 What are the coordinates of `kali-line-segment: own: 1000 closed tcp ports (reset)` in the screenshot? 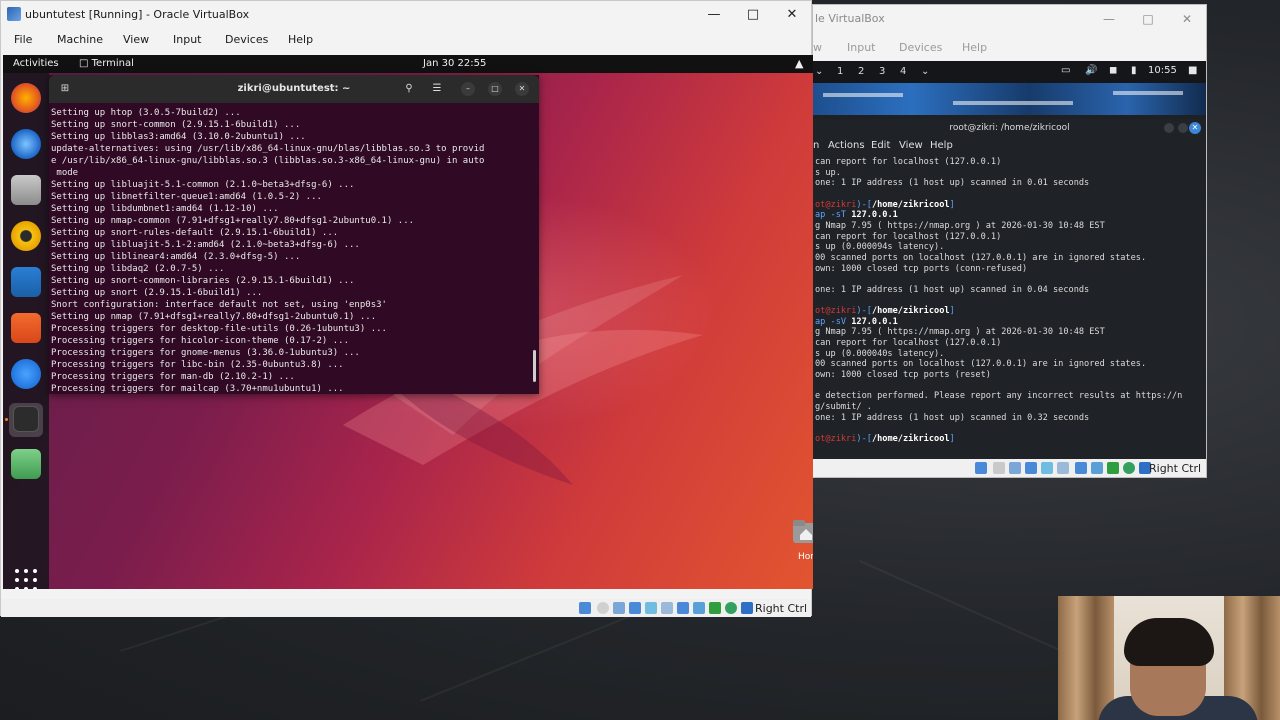 It's located at (903, 375).